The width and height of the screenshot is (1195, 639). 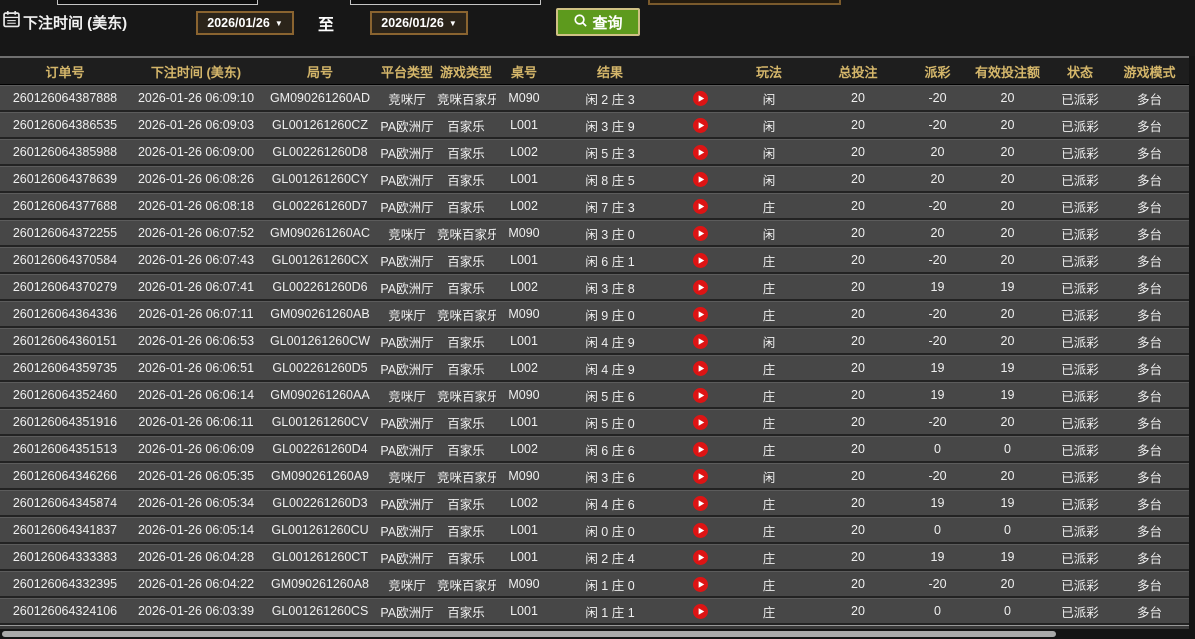 I want to click on game-result: 闲 4 庄 9, so click(x=610, y=341).